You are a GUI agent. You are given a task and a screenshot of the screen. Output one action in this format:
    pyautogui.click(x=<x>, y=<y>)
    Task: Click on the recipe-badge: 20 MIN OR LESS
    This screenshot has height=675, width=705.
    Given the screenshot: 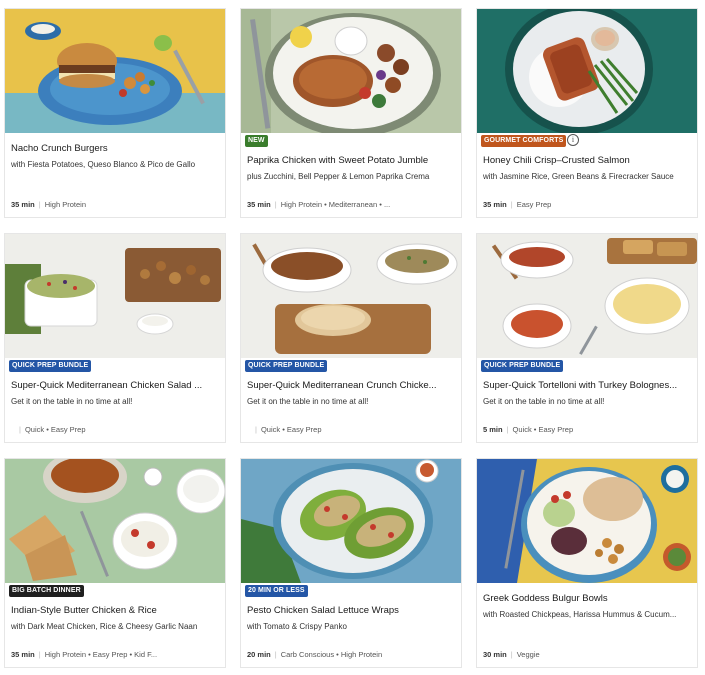 What is the action you would take?
    pyautogui.click(x=276, y=591)
    